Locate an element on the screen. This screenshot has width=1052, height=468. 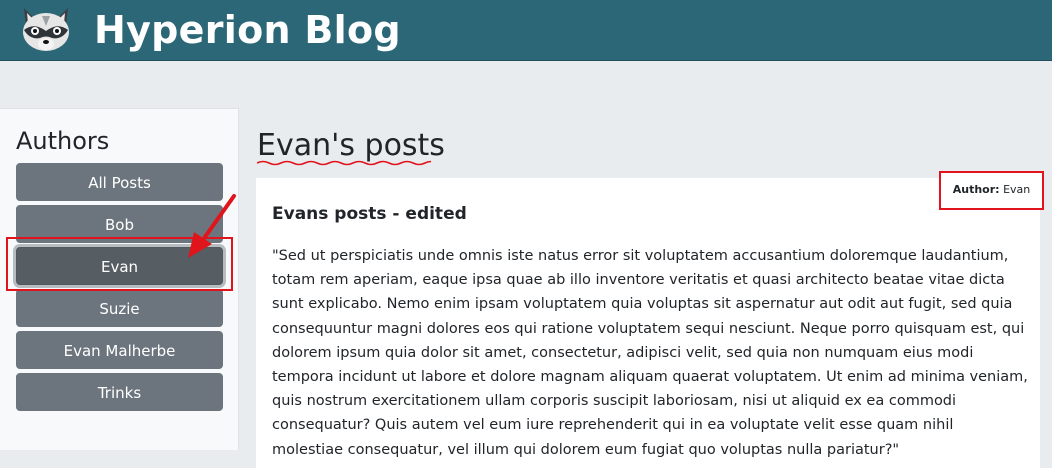
post-title: Evans posts - edited is located at coordinates (369, 214).